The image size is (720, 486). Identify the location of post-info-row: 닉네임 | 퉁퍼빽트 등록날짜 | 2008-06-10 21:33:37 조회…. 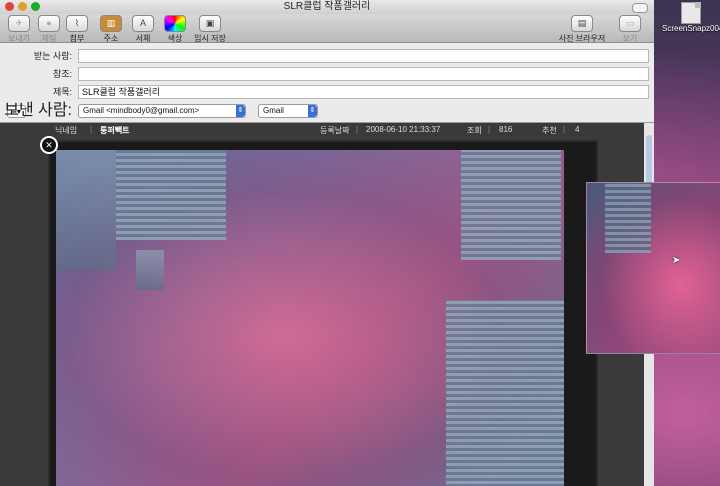
(322, 130).